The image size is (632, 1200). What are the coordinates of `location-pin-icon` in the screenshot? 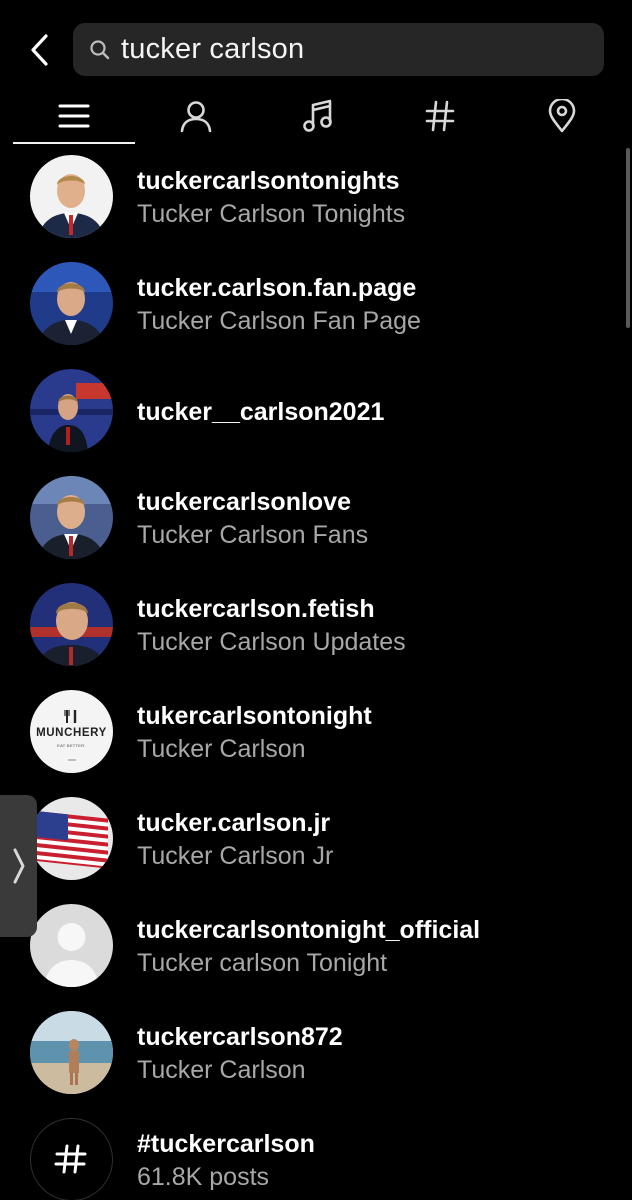 It's located at (562, 116).